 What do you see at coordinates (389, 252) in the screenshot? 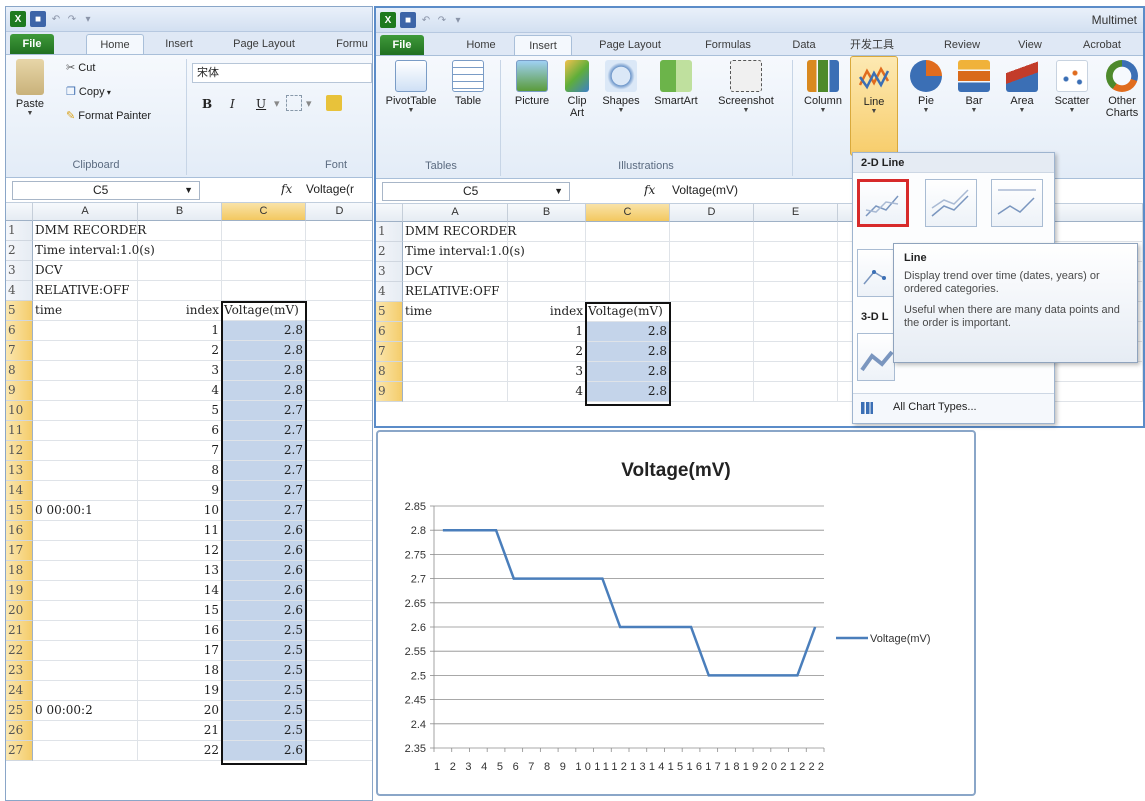
I see `row-header: 2` at bounding box center [389, 252].